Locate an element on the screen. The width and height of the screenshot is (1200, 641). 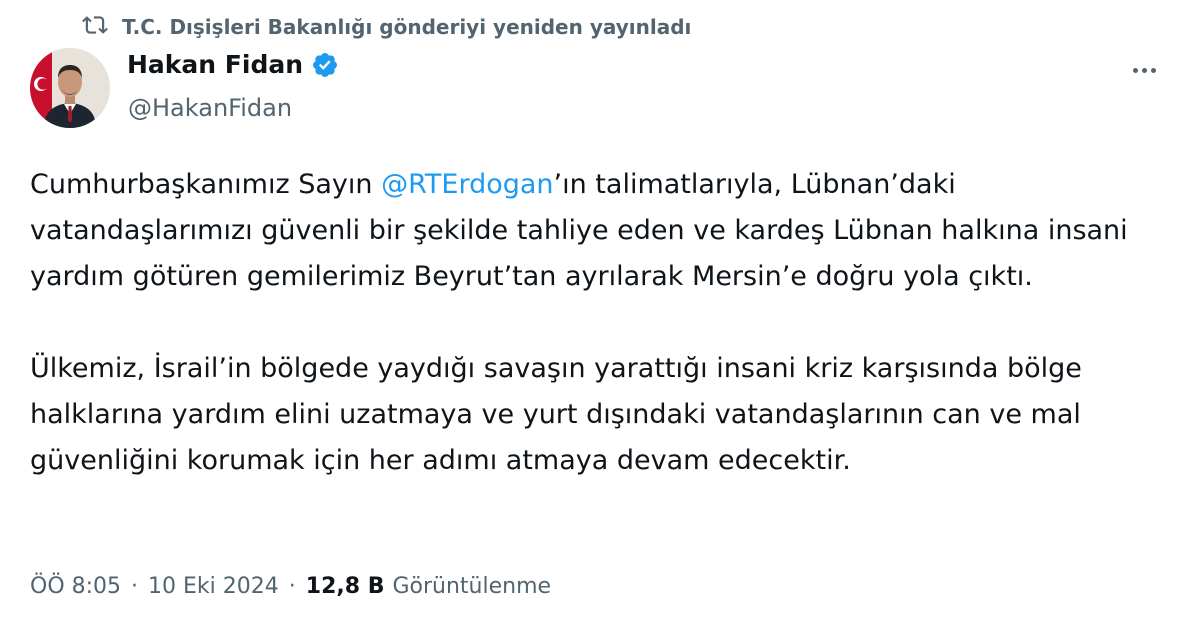
author-handle: @HakanFidan is located at coordinates (210, 108).